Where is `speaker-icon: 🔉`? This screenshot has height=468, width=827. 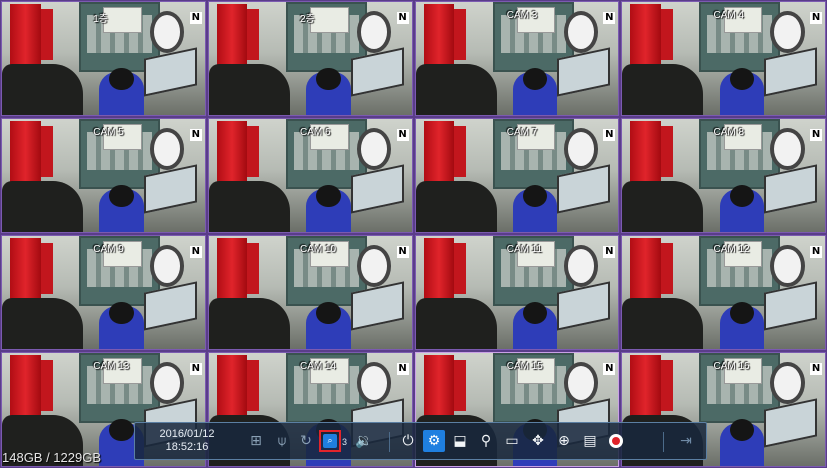
speaker-icon: 🔉 is located at coordinates (364, 441).